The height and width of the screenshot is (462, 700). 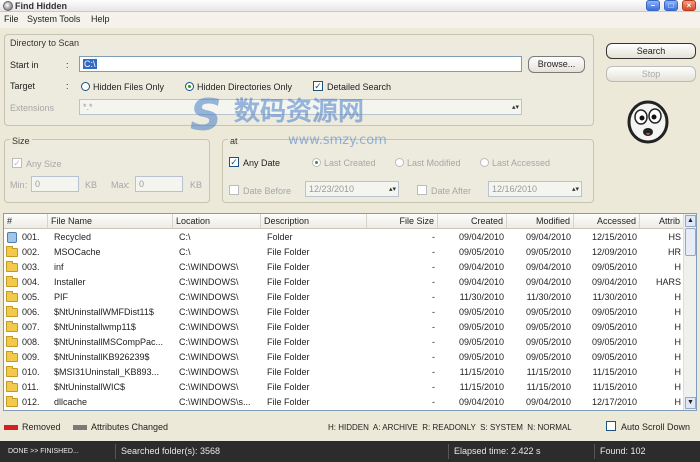 I want to click on cell-num: 005., so click(x=31, y=297).